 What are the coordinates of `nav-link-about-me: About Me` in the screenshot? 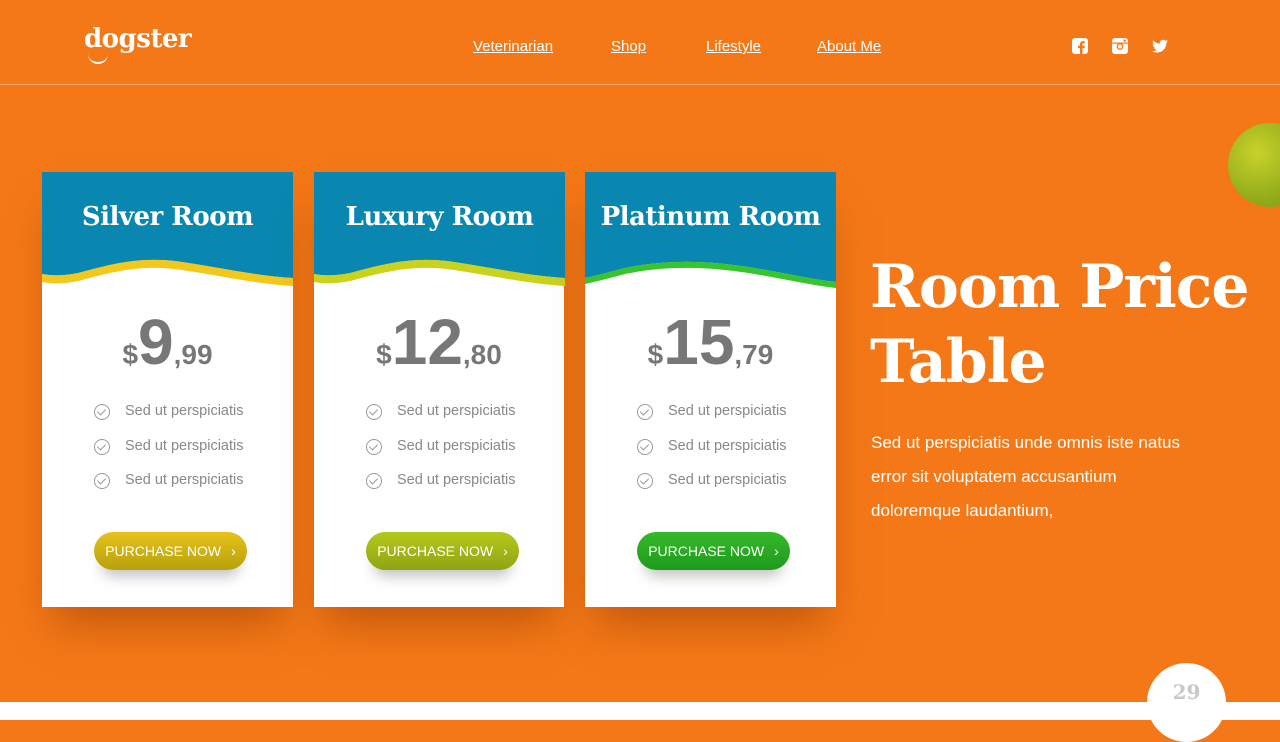 It's located at (849, 46).